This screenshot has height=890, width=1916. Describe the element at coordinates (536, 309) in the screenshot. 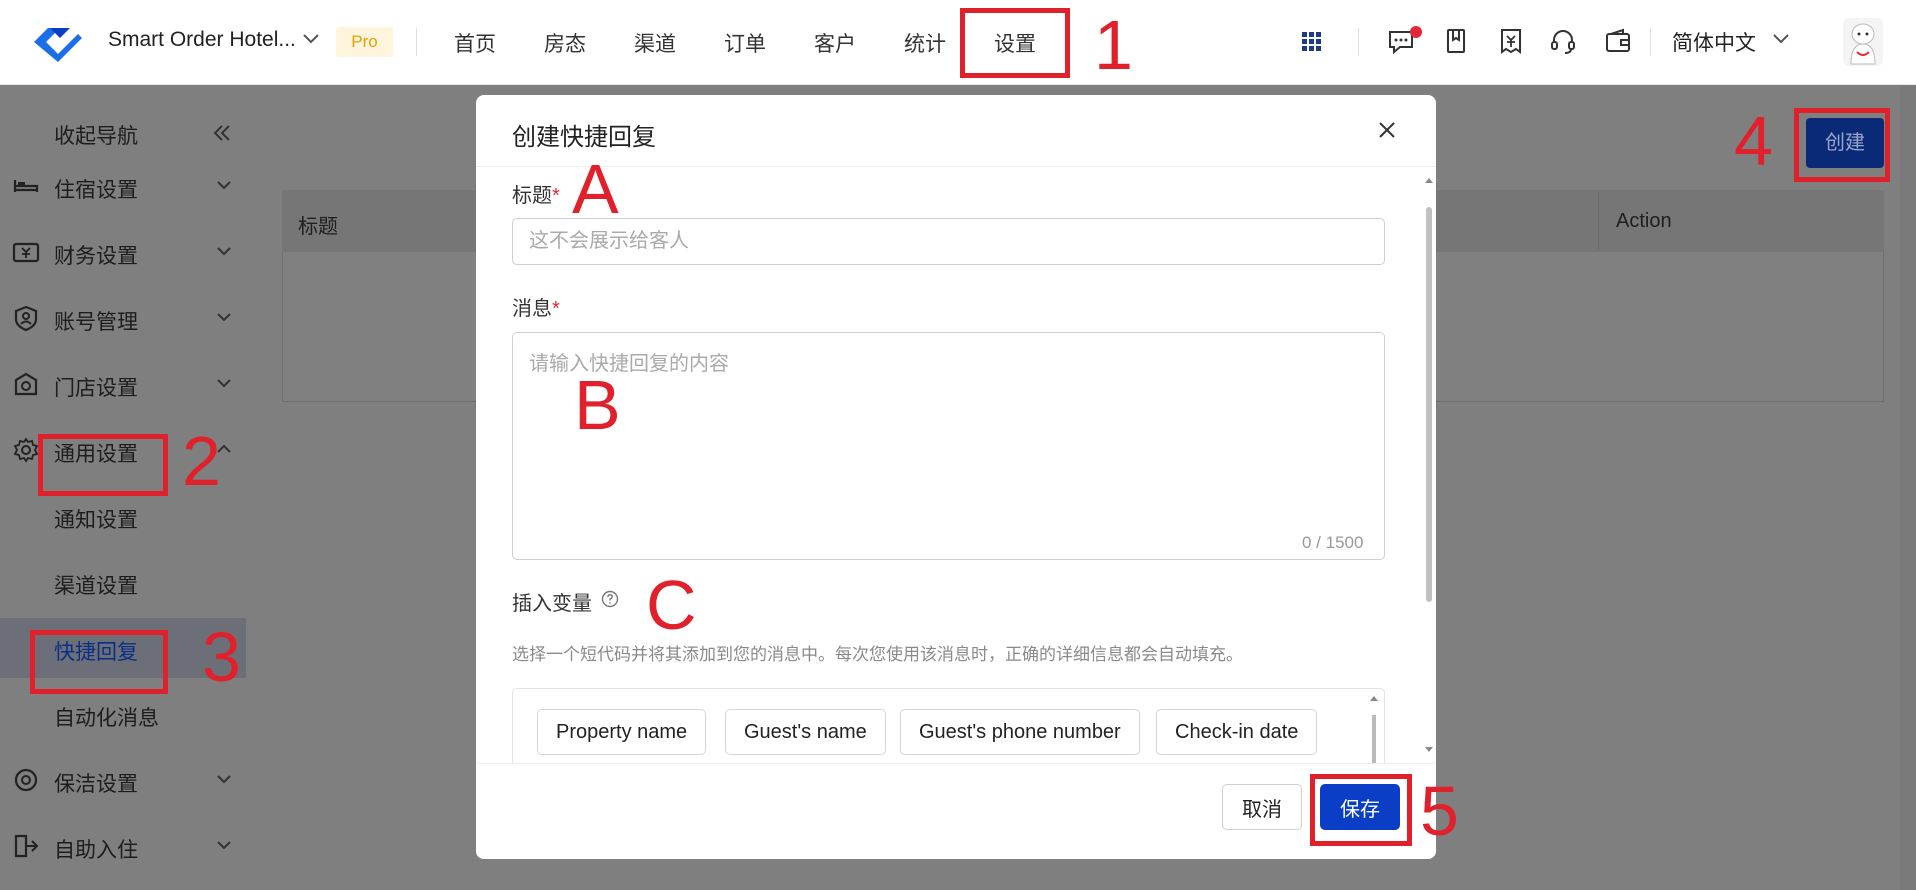

I see `message-field-label: 消息*` at that location.